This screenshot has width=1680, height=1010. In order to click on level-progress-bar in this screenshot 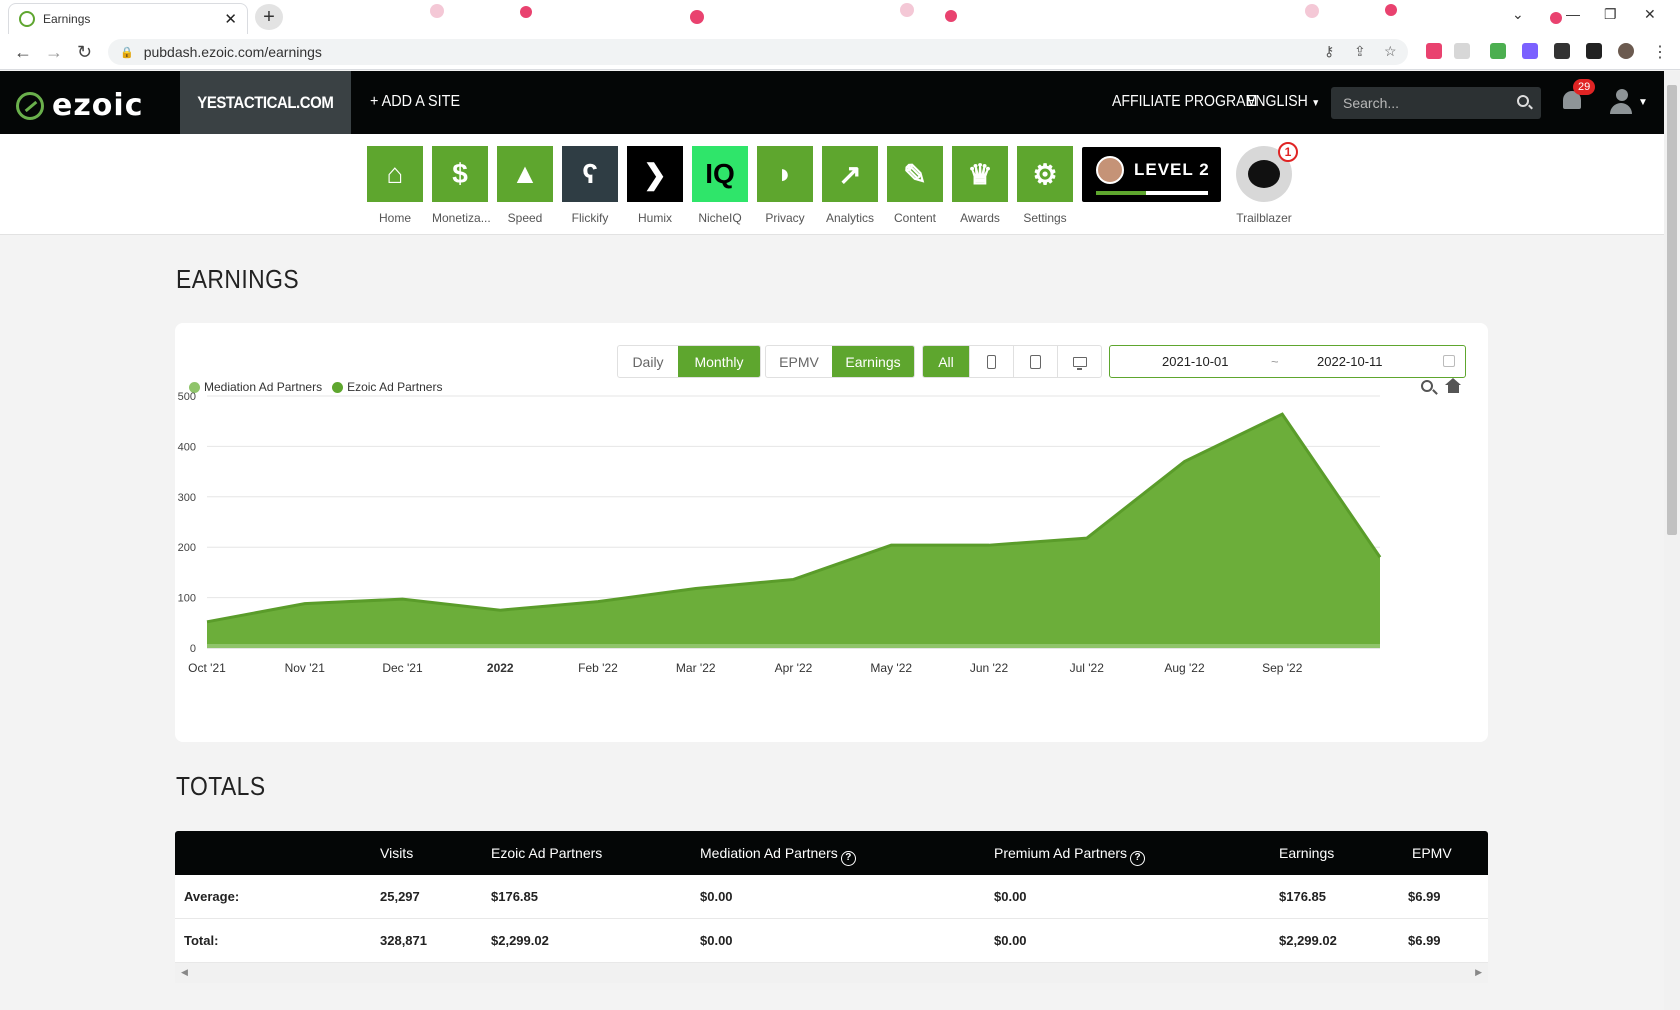, I will do `click(1152, 193)`.